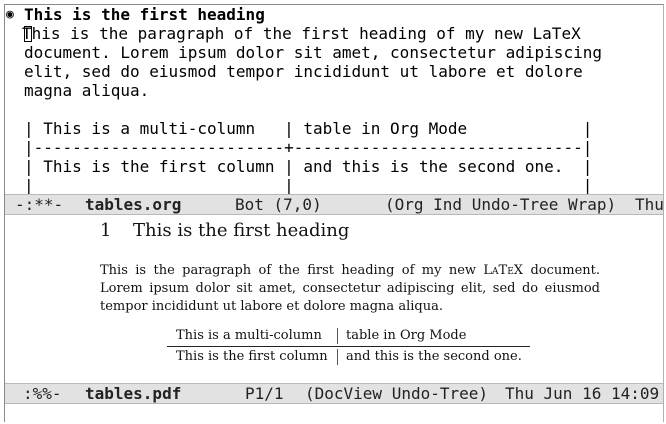 The width and height of the screenshot is (666, 424). What do you see at coordinates (252, 356) in the screenshot?
I see `pdf-table-row-col-1: This is the first column` at bounding box center [252, 356].